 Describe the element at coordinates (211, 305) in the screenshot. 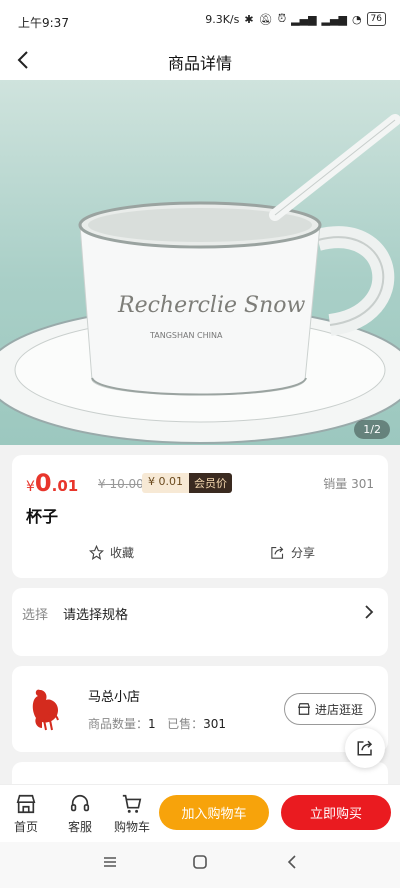

I see `cup-brand-text: Recherclie Snow` at that location.